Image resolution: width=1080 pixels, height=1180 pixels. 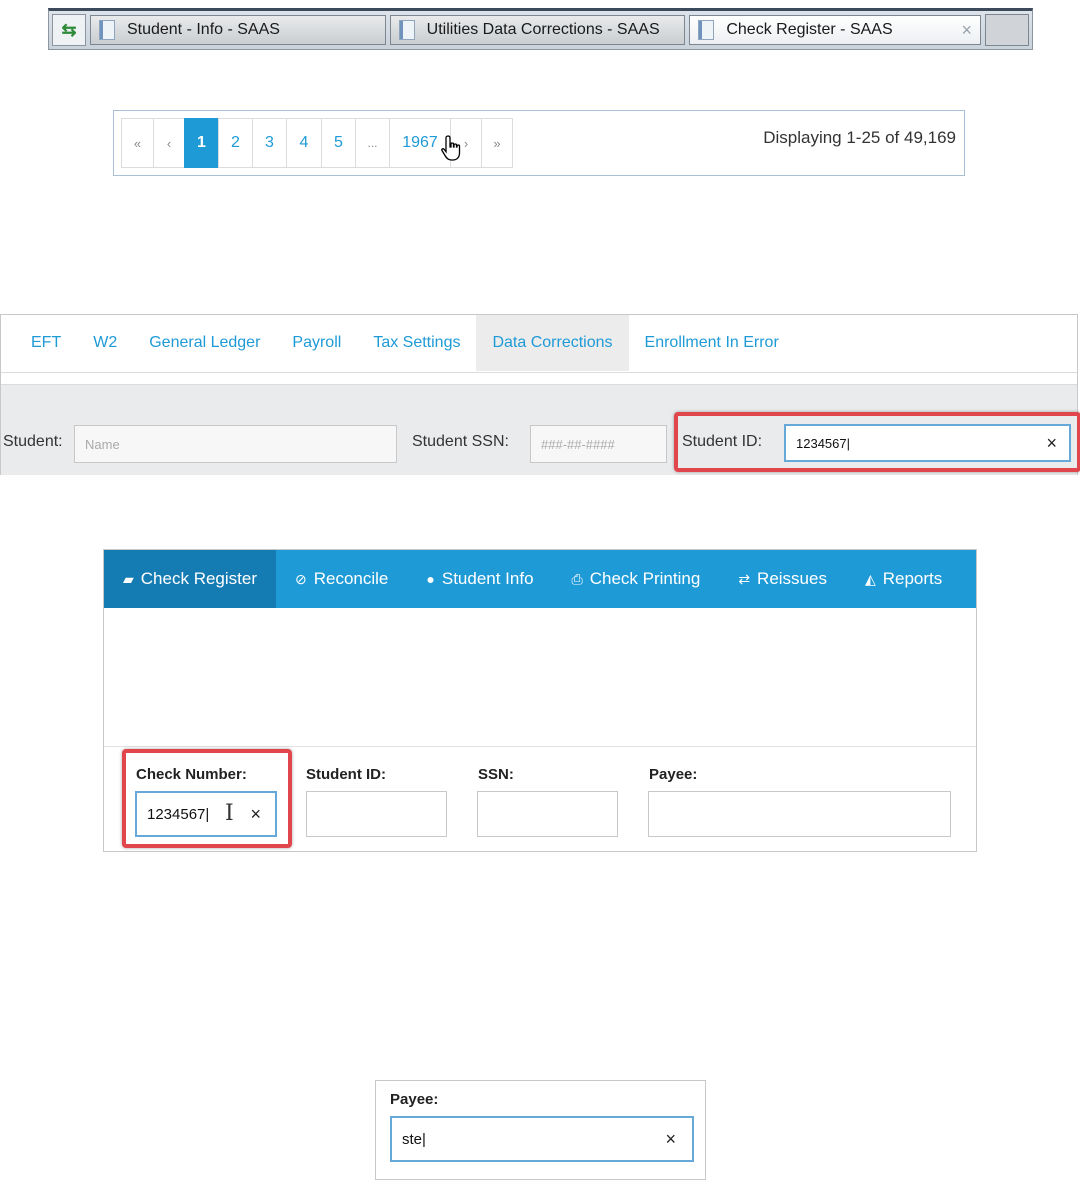 I want to click on payee-input: ste | ×, so click(x=542, y=1139).